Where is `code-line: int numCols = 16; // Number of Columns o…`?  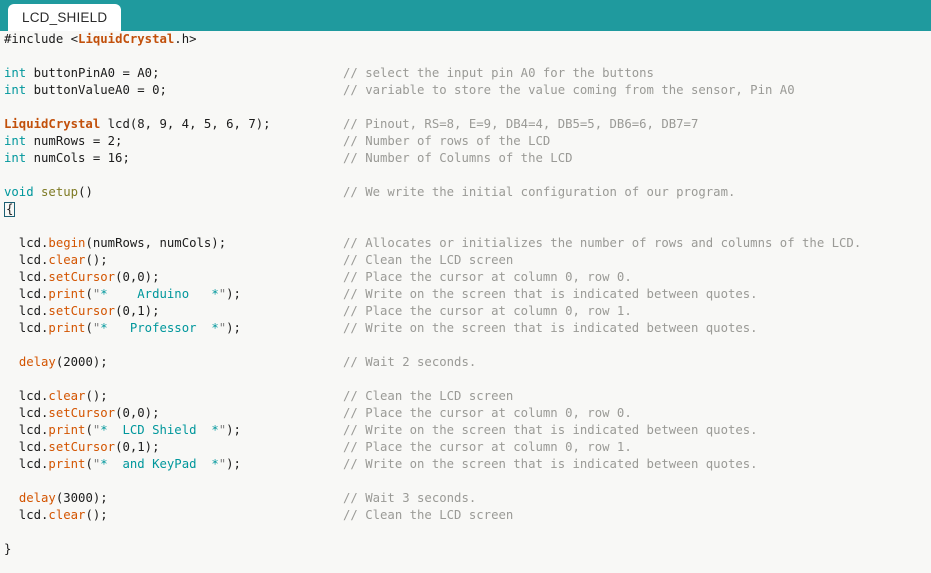
code-line: int numCols = 16; // Number of Columns o… is located at coordinates (465, 158).